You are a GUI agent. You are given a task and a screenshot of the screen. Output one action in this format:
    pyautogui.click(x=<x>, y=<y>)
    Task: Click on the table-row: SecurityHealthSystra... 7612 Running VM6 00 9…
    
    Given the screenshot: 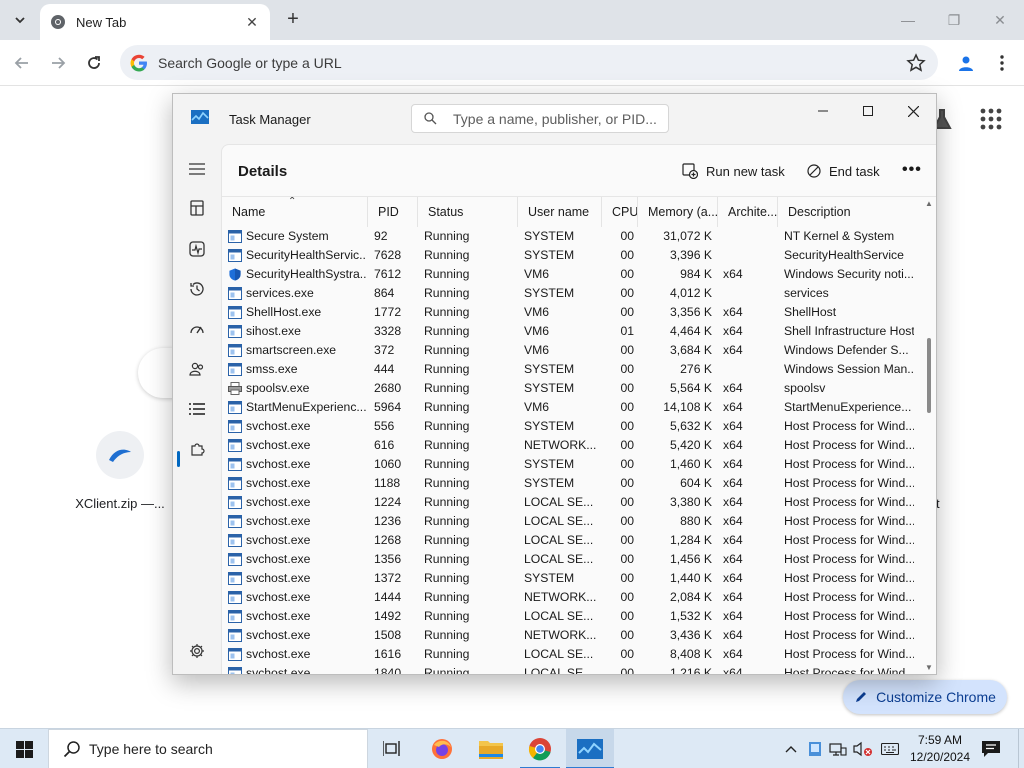 What is the action you would take?
    pyautogui.click(x=572, y=274)
    